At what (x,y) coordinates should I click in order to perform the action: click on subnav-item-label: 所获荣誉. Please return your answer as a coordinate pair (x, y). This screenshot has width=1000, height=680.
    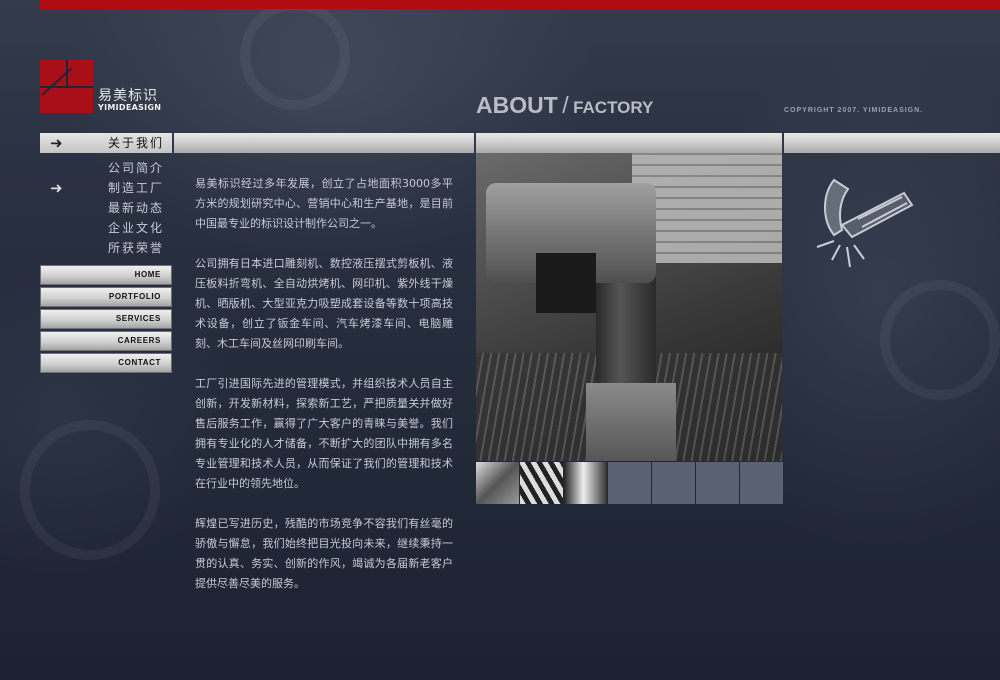
    Looking at the image, I should click on (136, 248).